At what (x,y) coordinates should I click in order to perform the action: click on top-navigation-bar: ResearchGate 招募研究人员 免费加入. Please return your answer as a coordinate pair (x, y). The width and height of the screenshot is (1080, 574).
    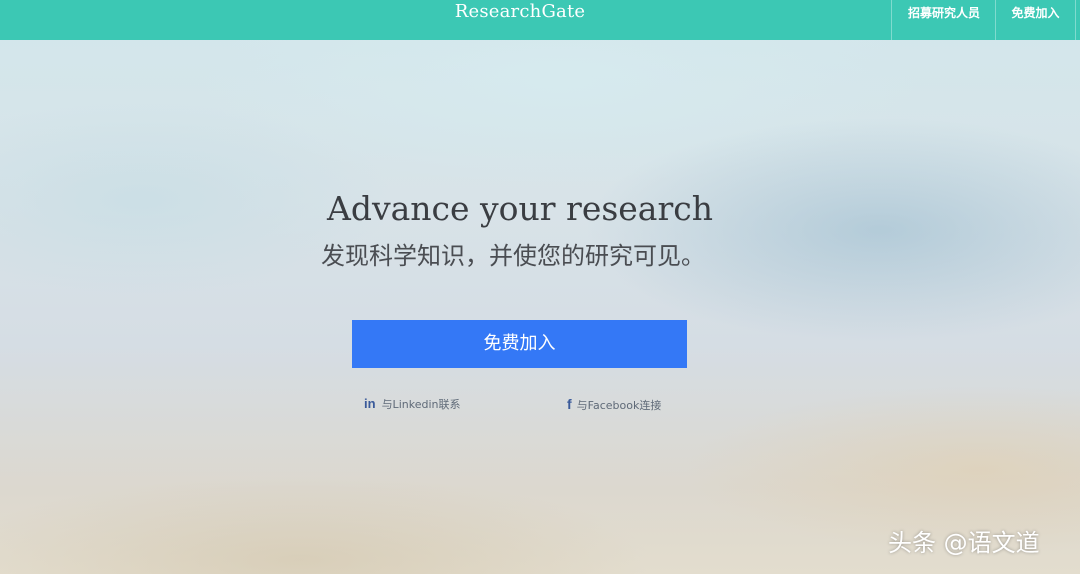
    Looking at the image, I should click on (540, 20).